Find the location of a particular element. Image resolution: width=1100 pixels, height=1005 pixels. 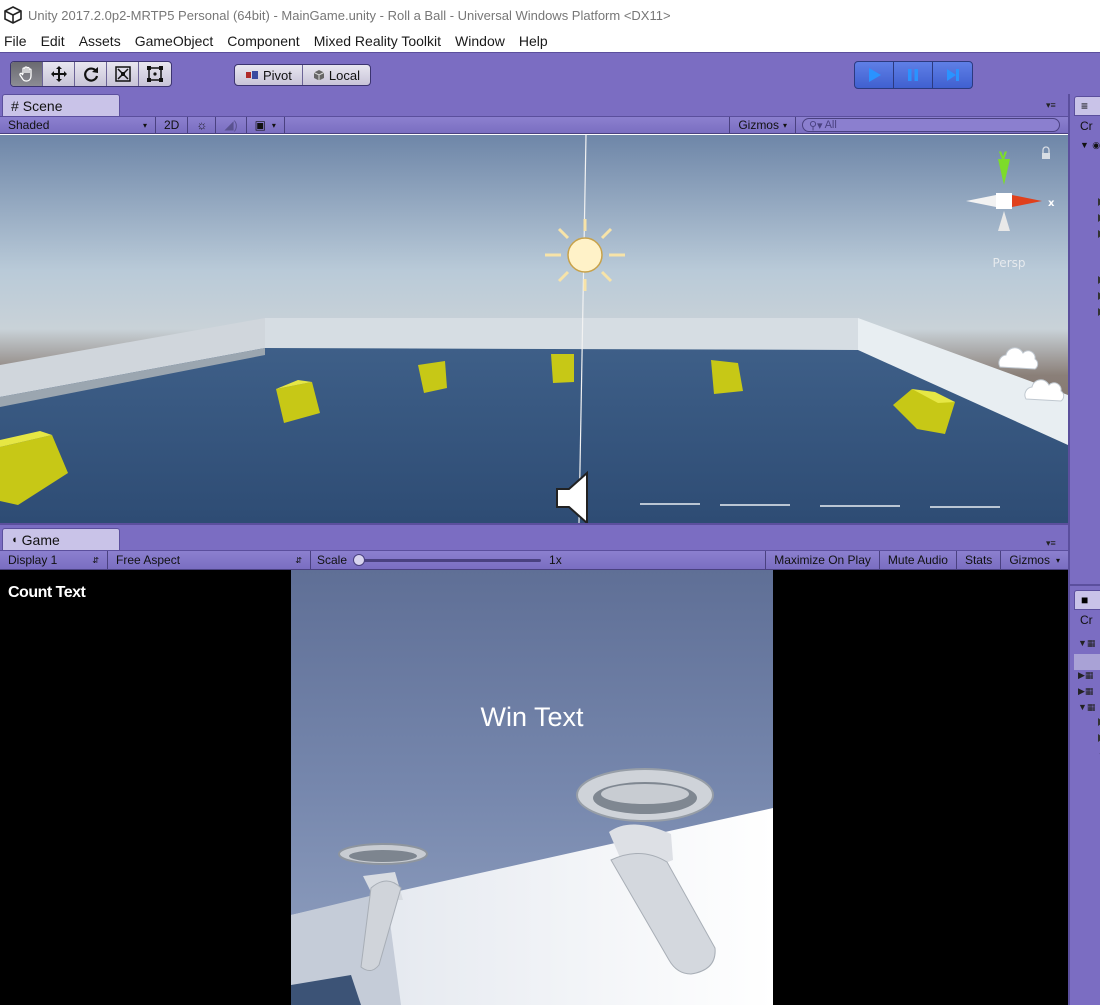

step-icon is located at coordinates (952, 75).